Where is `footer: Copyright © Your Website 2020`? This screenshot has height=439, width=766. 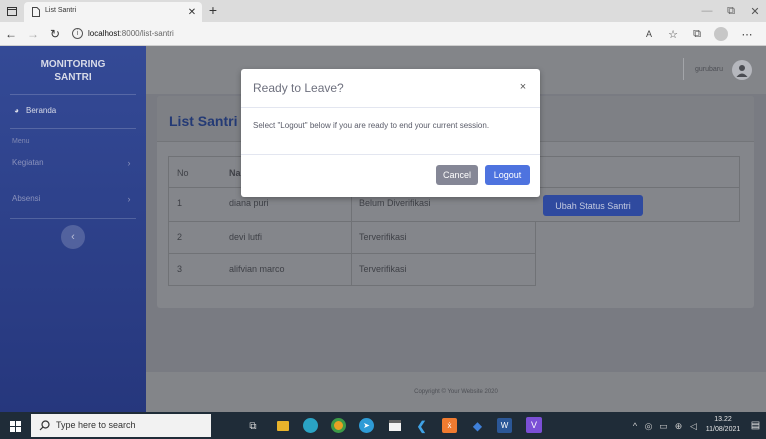 footer: Copyright © Your Website 2020 is located at coordinates (456, 392).